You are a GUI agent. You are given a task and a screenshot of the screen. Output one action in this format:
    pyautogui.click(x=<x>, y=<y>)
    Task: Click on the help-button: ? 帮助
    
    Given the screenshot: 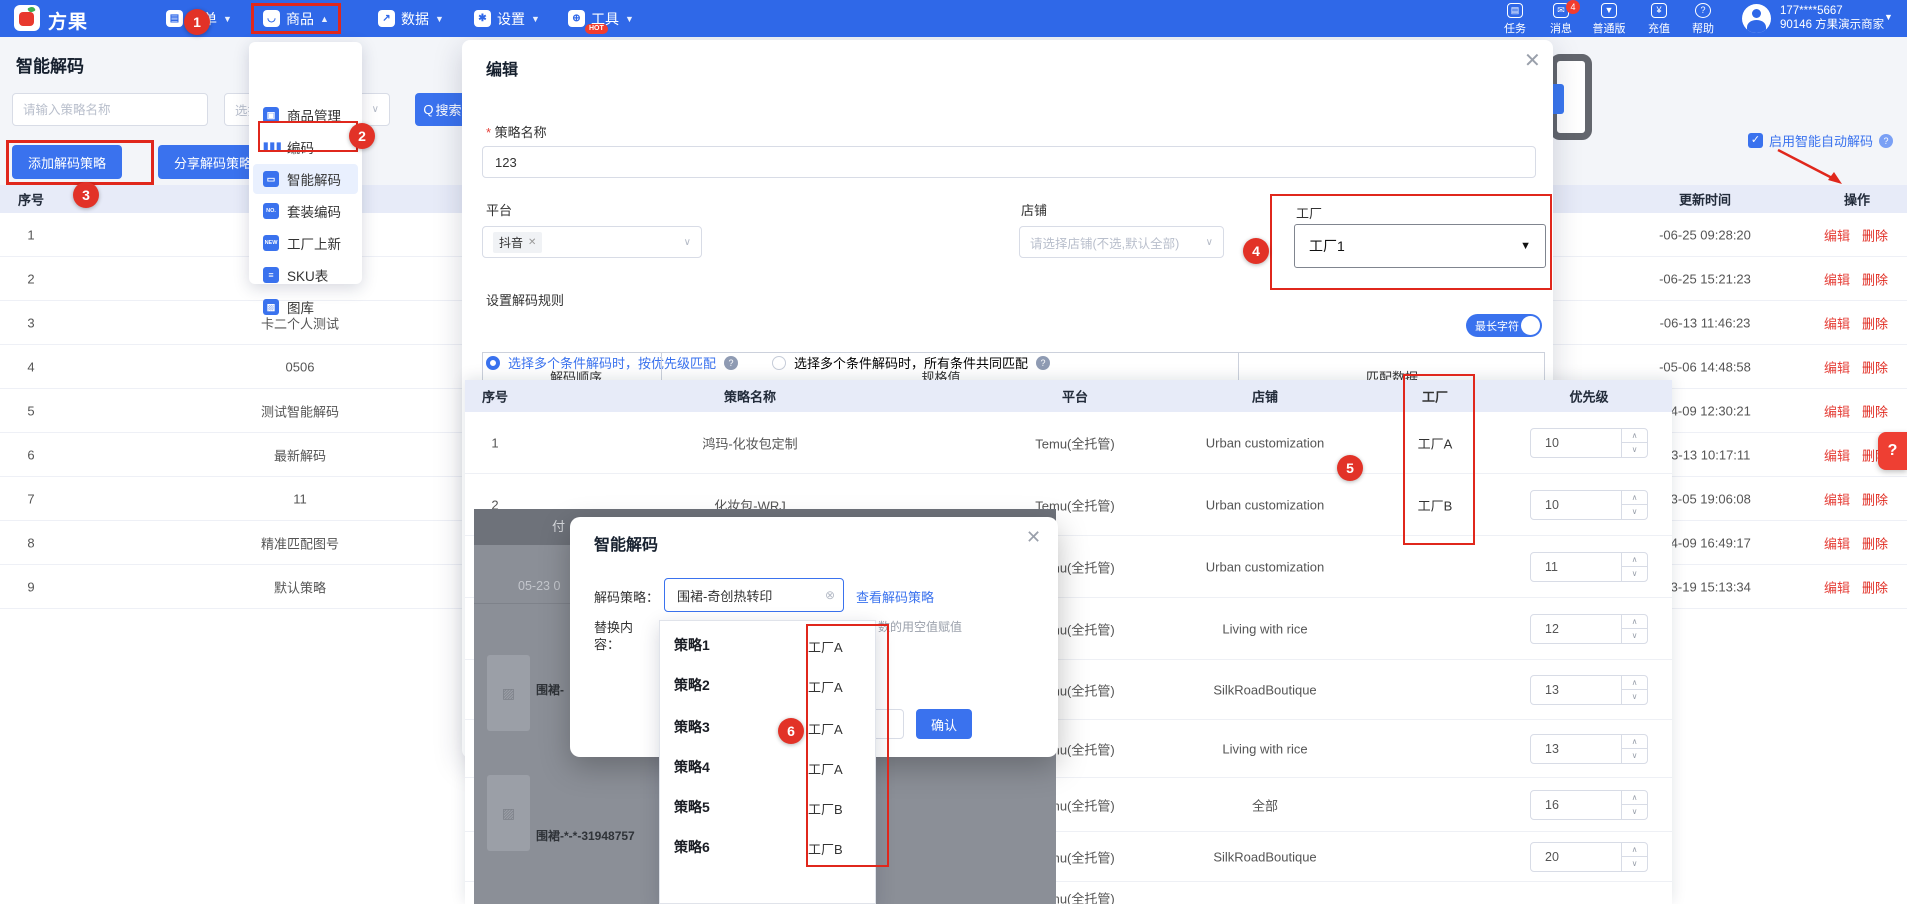 What is the action you would take?
    pyautogui.click(x=1703, y=19)
    